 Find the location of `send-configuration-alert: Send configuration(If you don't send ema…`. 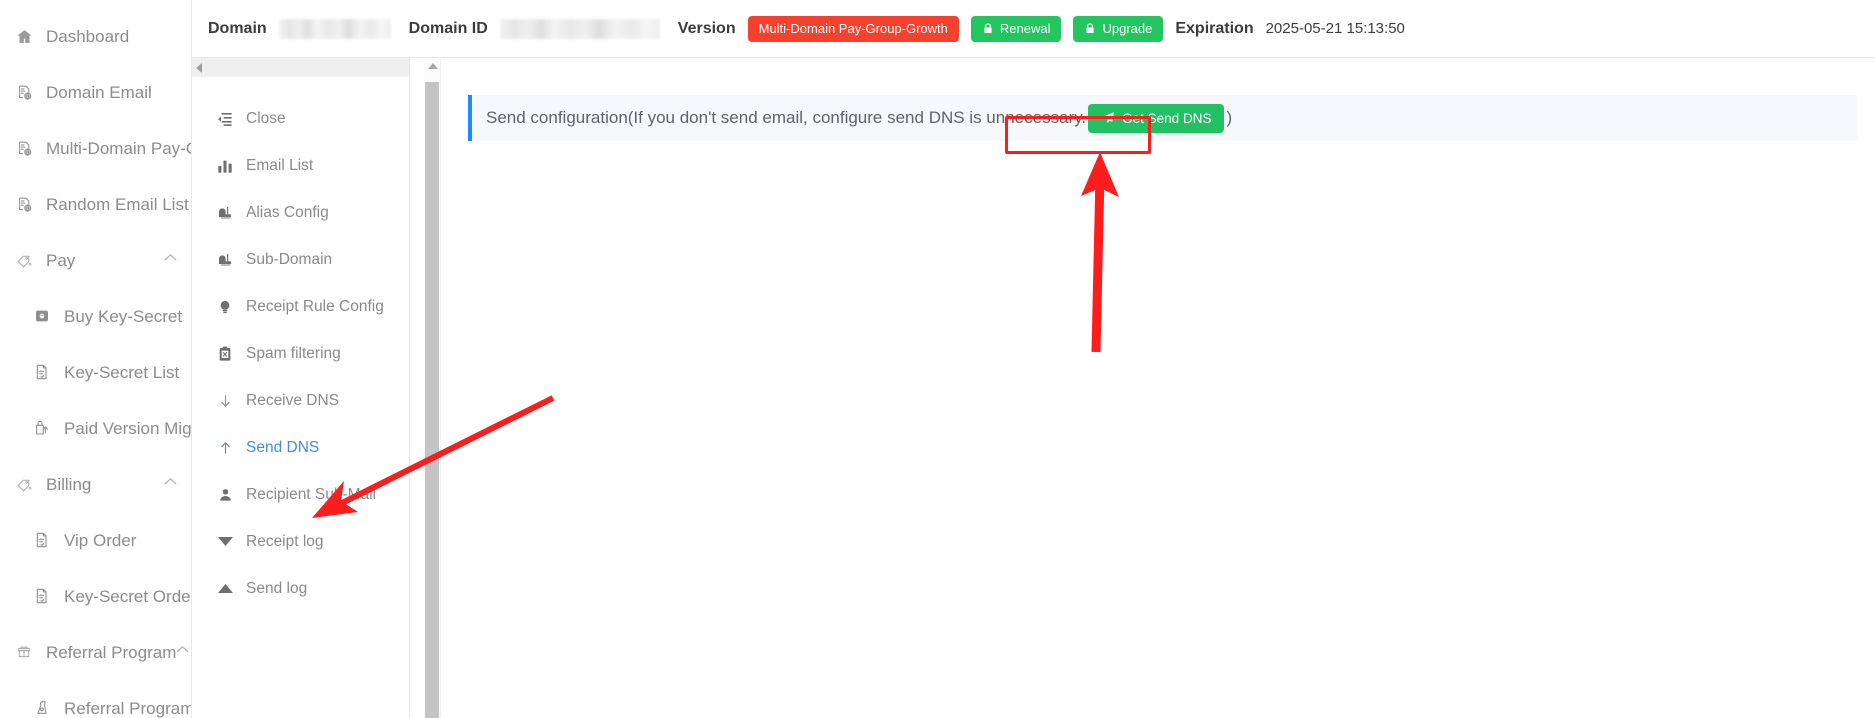

send-configuration-alert: Send configuration(If you don't send ema… is located at coordinates (1162, 118).